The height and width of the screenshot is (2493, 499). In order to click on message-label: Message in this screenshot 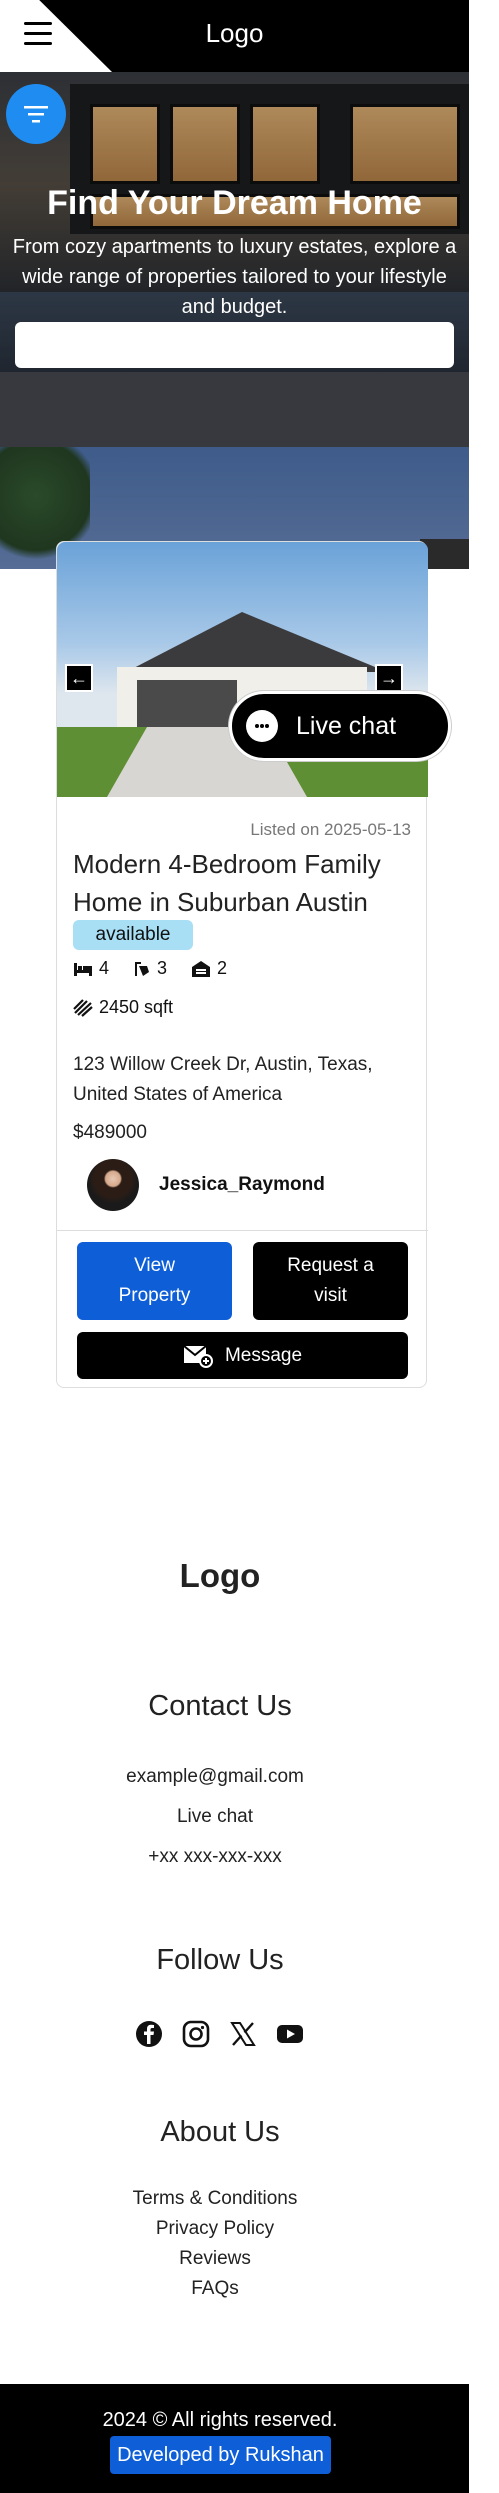, I will do `click(263, 1355)`.